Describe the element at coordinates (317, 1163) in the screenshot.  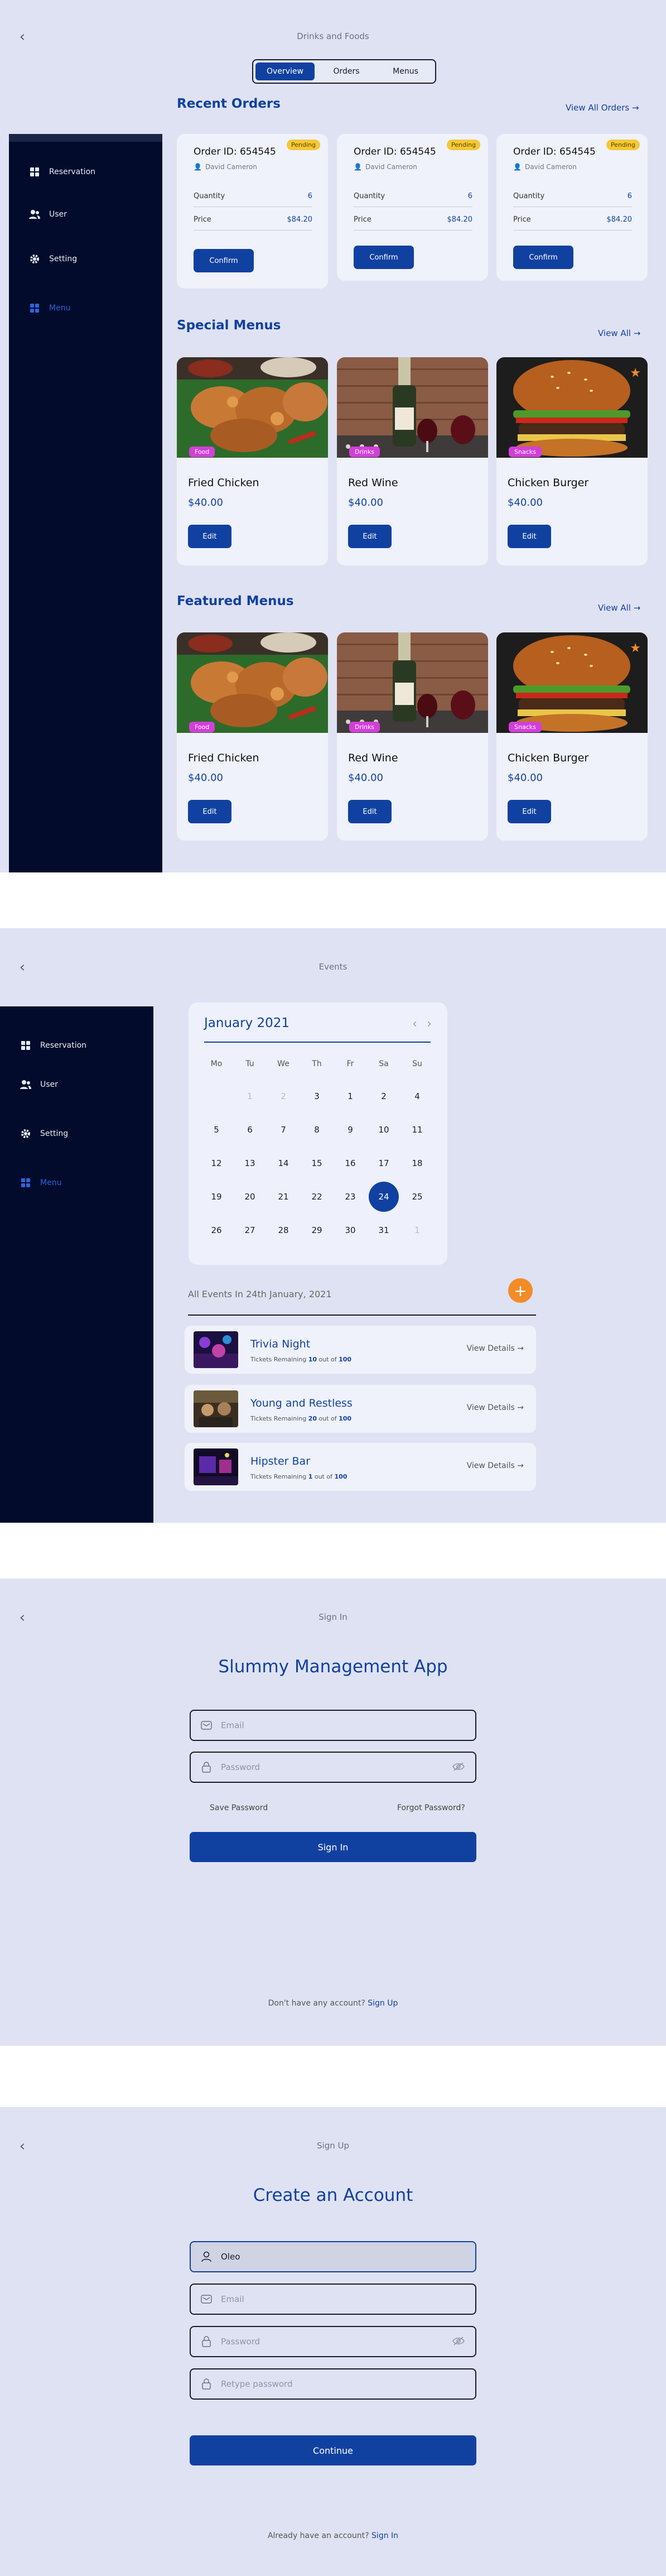
I see `calendar-day: 15` at that location.